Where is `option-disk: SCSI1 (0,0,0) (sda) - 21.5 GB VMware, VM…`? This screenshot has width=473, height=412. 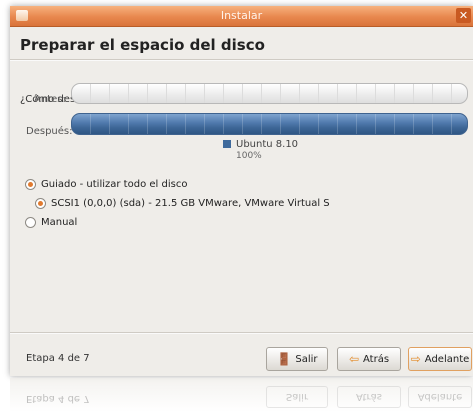 option-disk: SCSI1 (0,0,0) (sda) - 21.5 GB VMware, VM… is located at coordinates (182, 203).